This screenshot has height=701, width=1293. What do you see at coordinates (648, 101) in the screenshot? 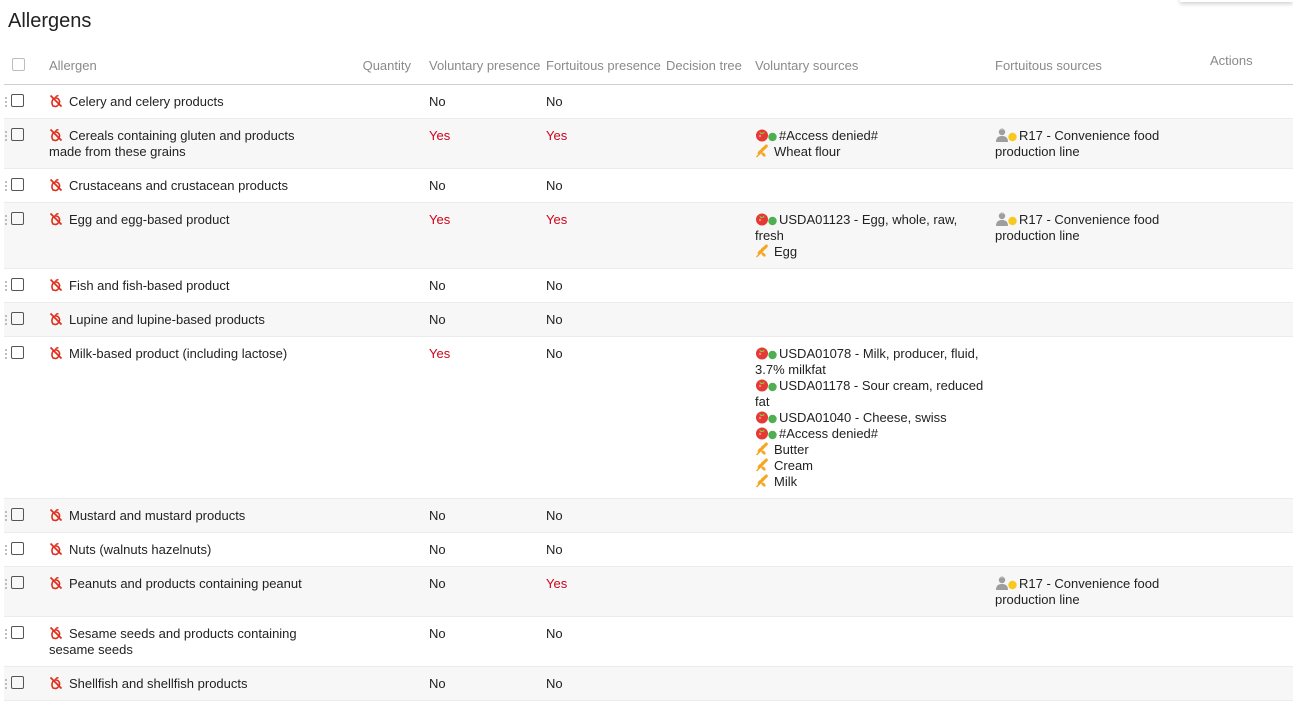
I see `table-row: Celery and celery products No No` at bounding box center [648, 101].